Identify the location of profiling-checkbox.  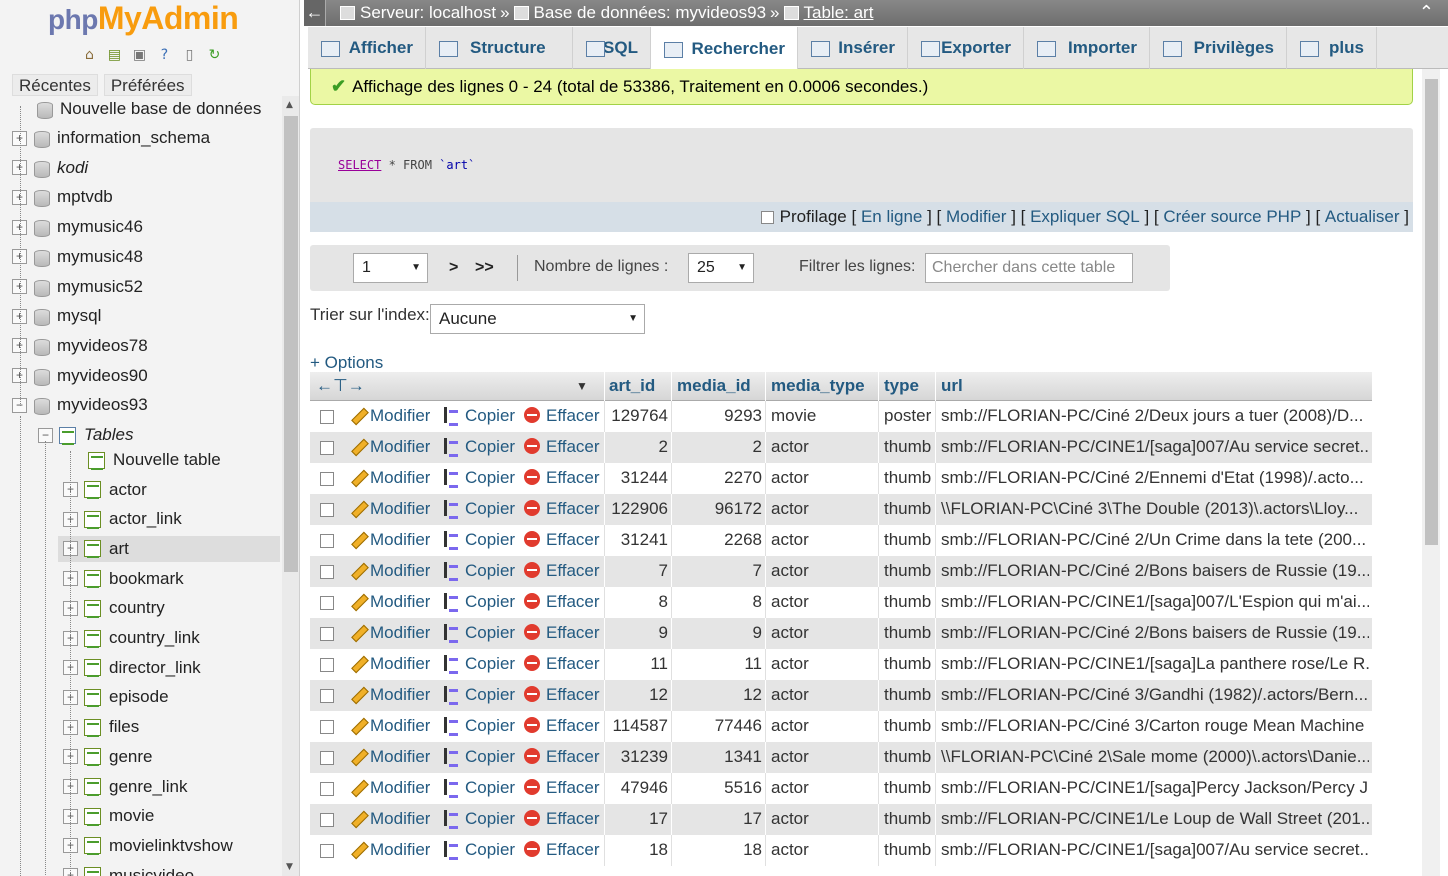
(767, 217).